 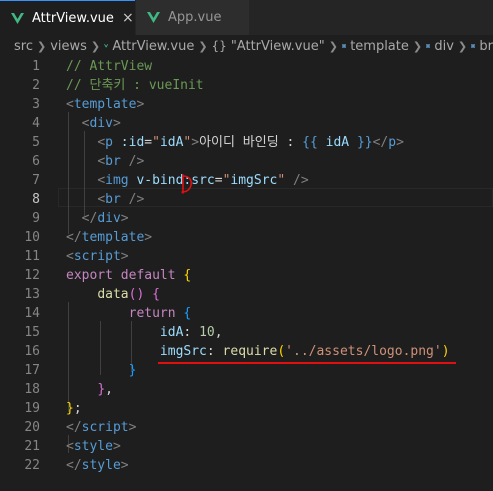 What do you see at coordinates (128, 18) in the screenshot?
I see `close-icon: ×` at bounding box center [128, 18].